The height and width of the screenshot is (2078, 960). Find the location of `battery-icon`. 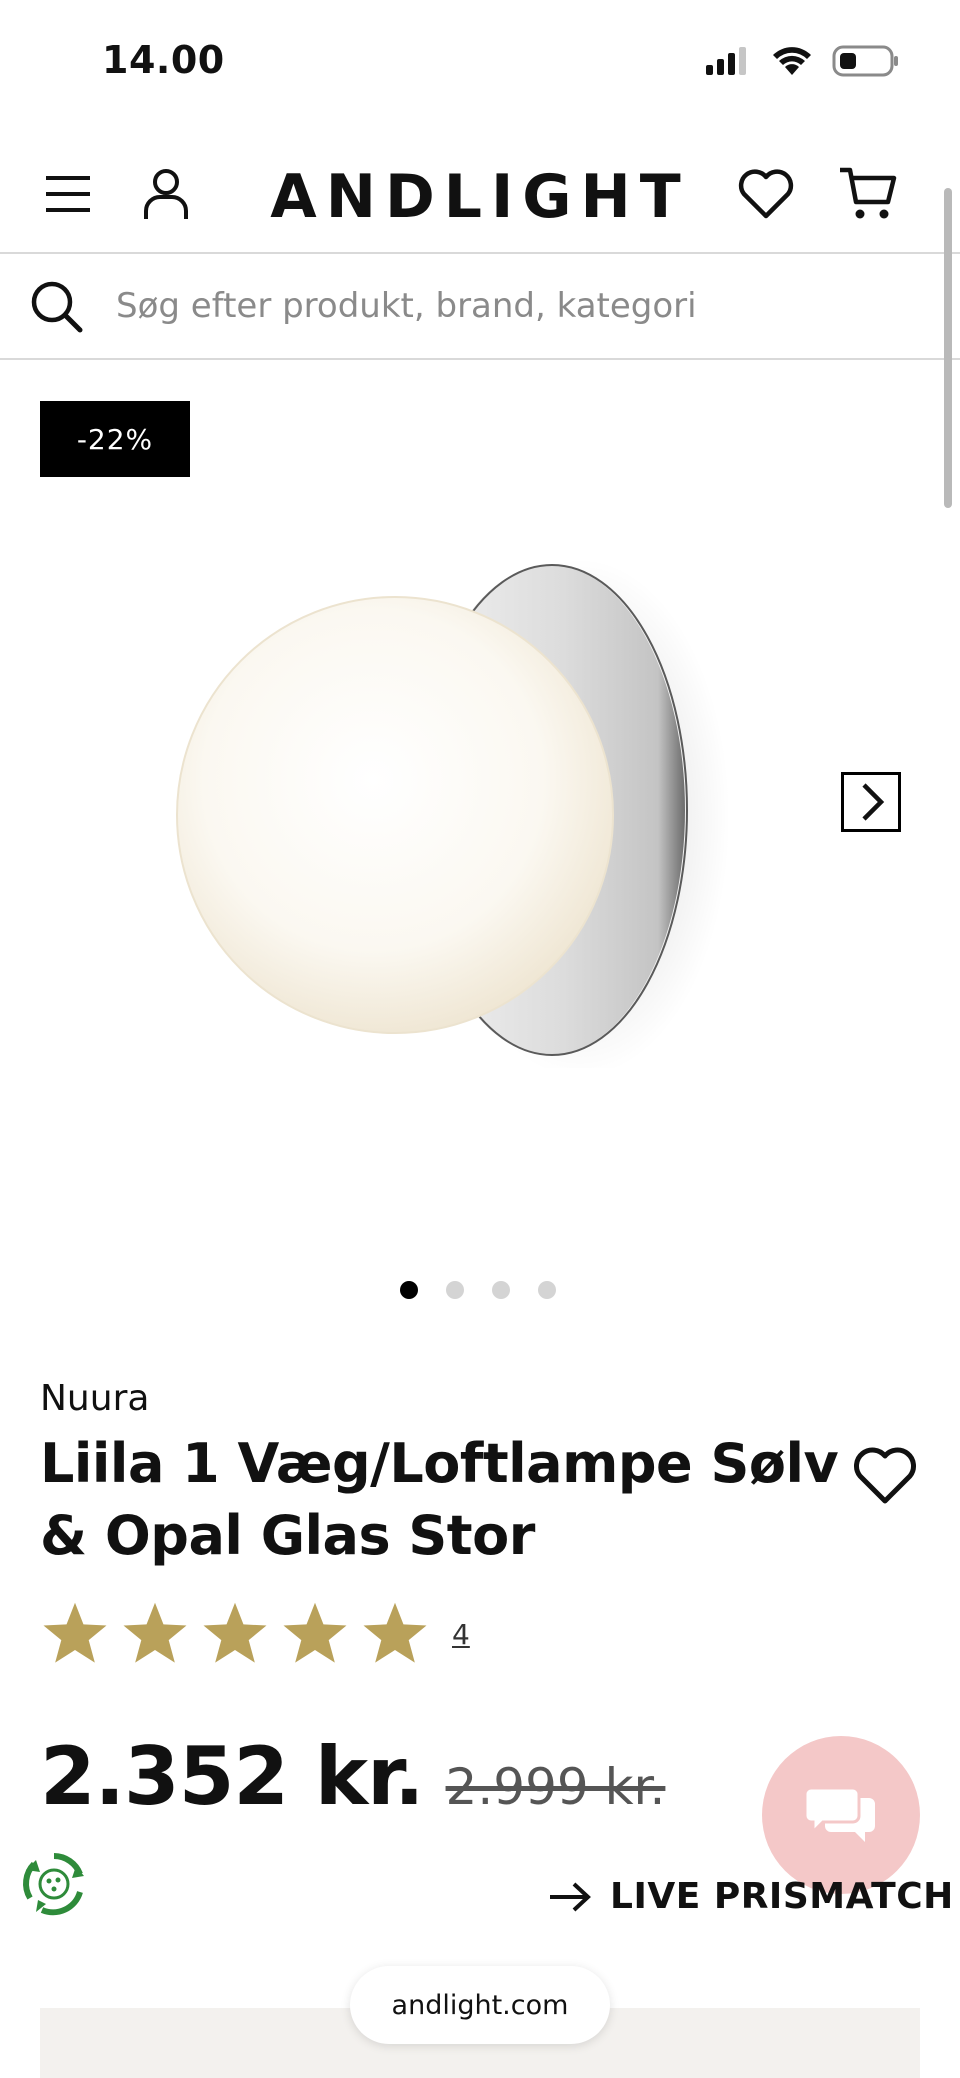

battery-icon is located at coordinates (865, 61).